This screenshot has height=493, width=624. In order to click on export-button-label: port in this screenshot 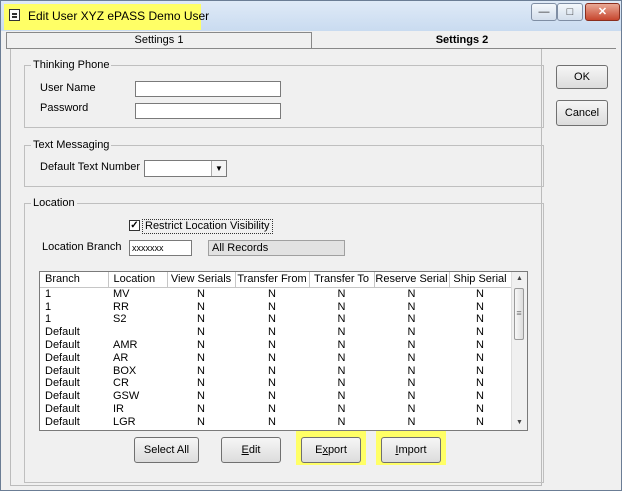, I will do `click(337, 450)`.